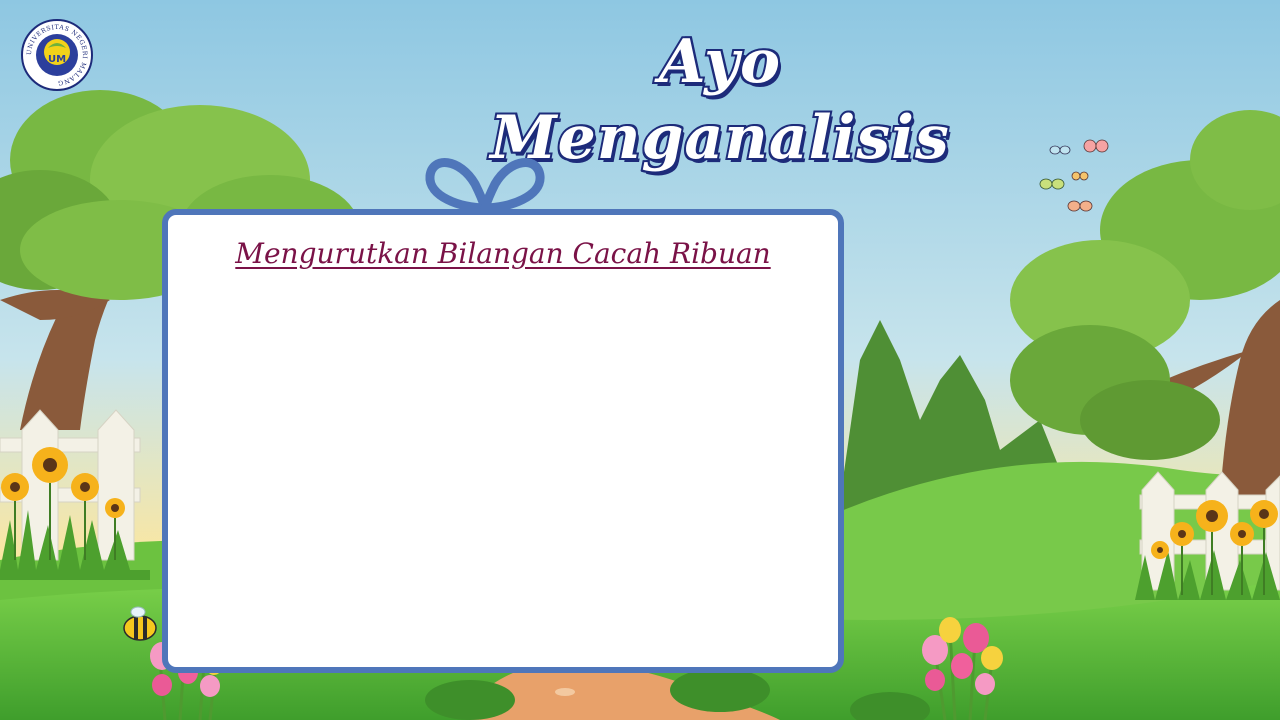  I want to click on header: Ayo Menganalisis, so click(720, 96).